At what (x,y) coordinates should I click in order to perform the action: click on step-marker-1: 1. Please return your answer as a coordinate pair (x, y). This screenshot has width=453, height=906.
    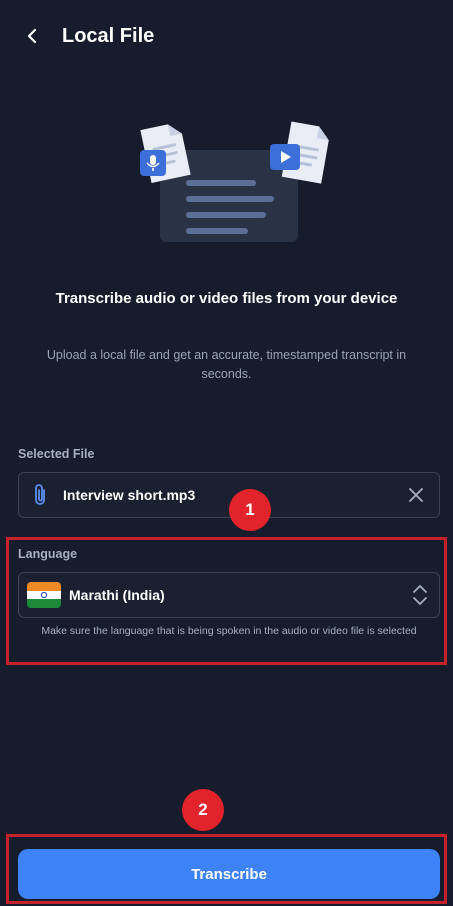
    Looking at the image, I should click on (250, 510).